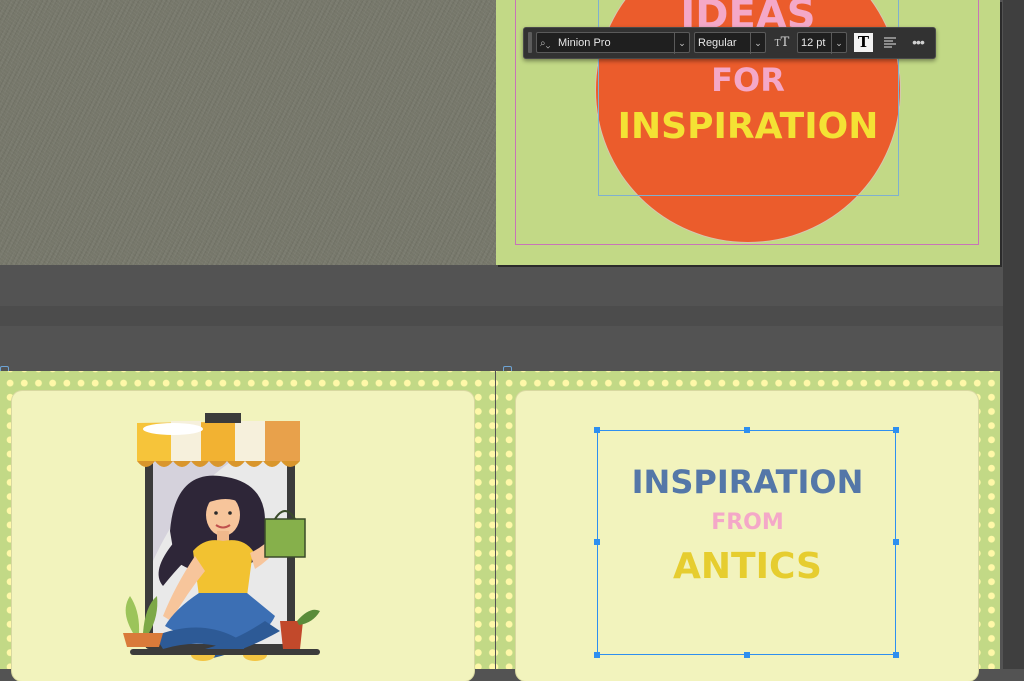  Describe the element at coordinates (597, 430) in the screenshot. I see `resize-handle-tl` at that location.